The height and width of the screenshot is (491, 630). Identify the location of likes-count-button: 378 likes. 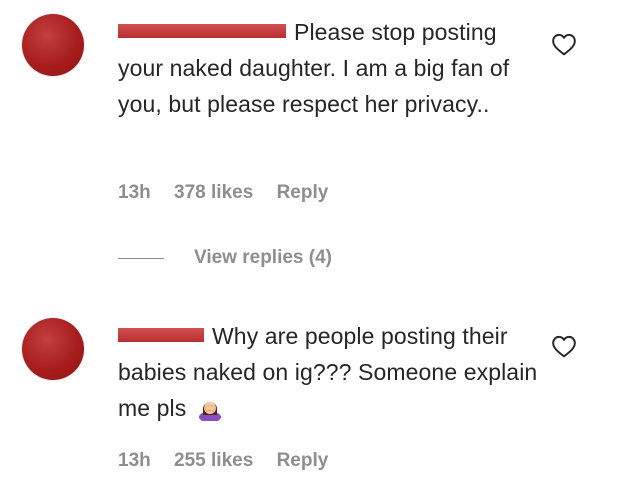
(213, 192).